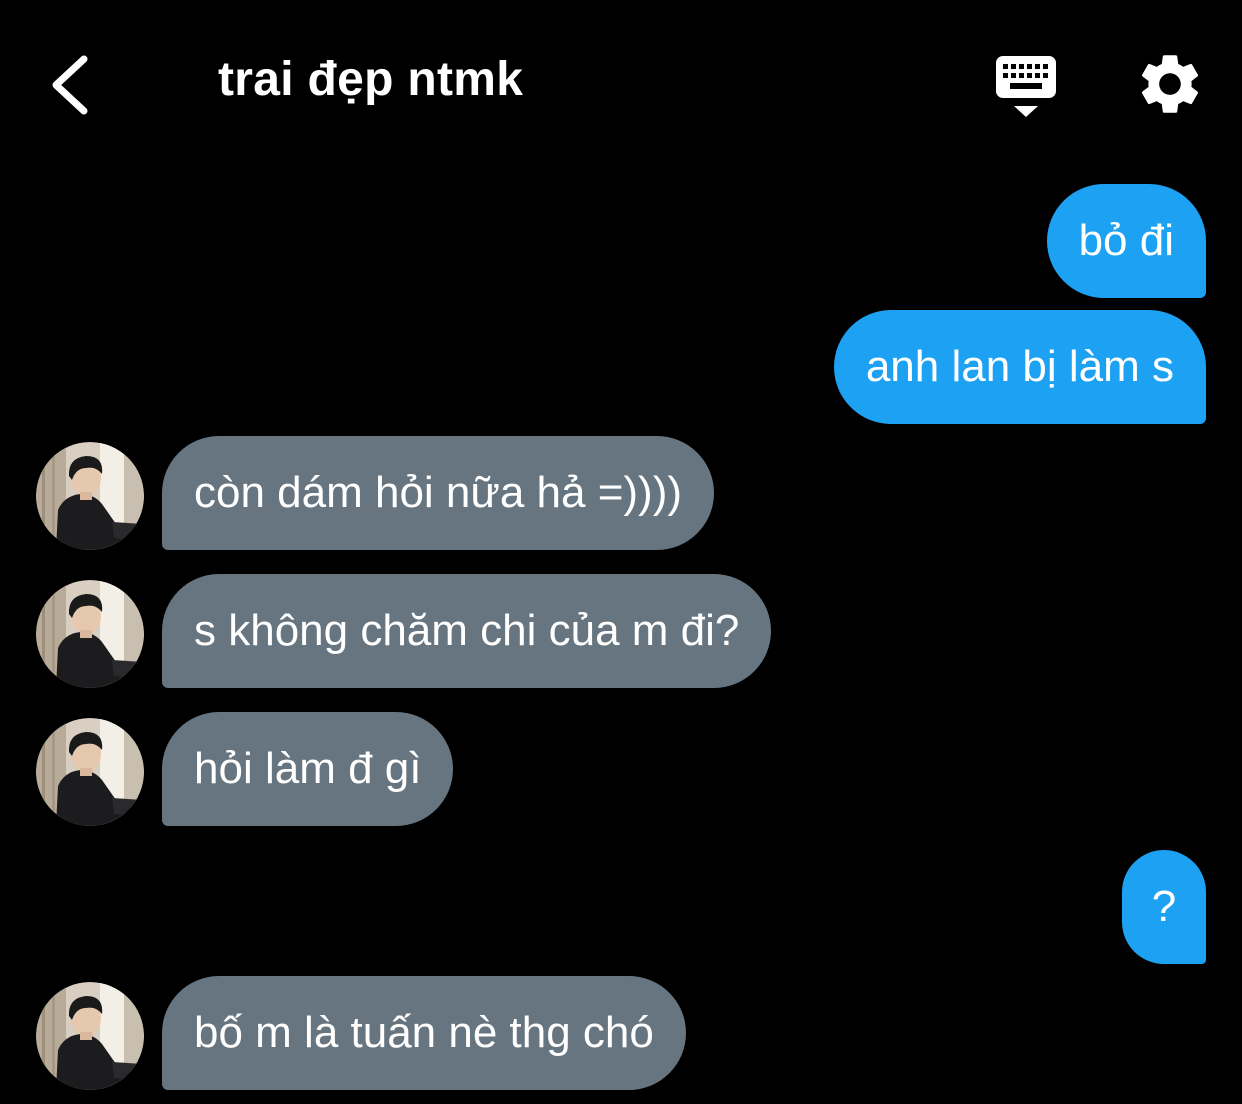 This screenshot has width=1242, height=1104. I want to click on message-text: s không chăm chi của m đi?, so click(467, 630).